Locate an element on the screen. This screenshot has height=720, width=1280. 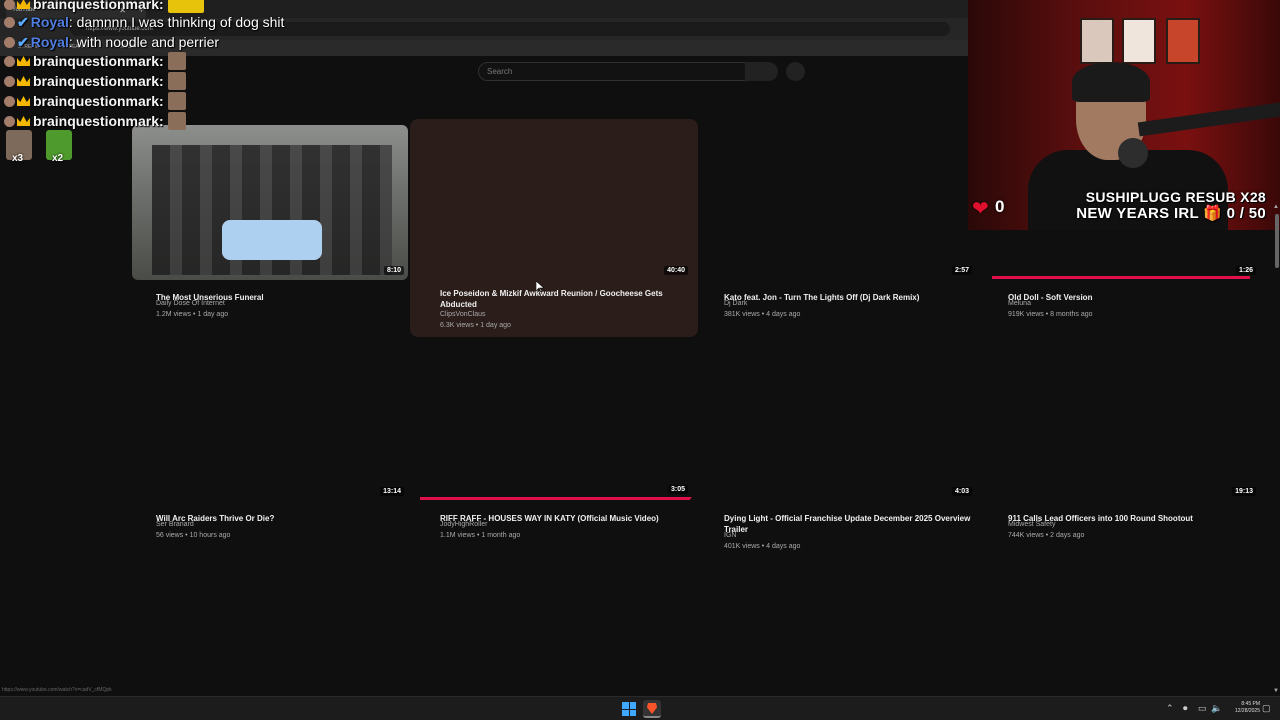
video-meta: 56 views • 10 hours ago is located at coordinates (193, 535).